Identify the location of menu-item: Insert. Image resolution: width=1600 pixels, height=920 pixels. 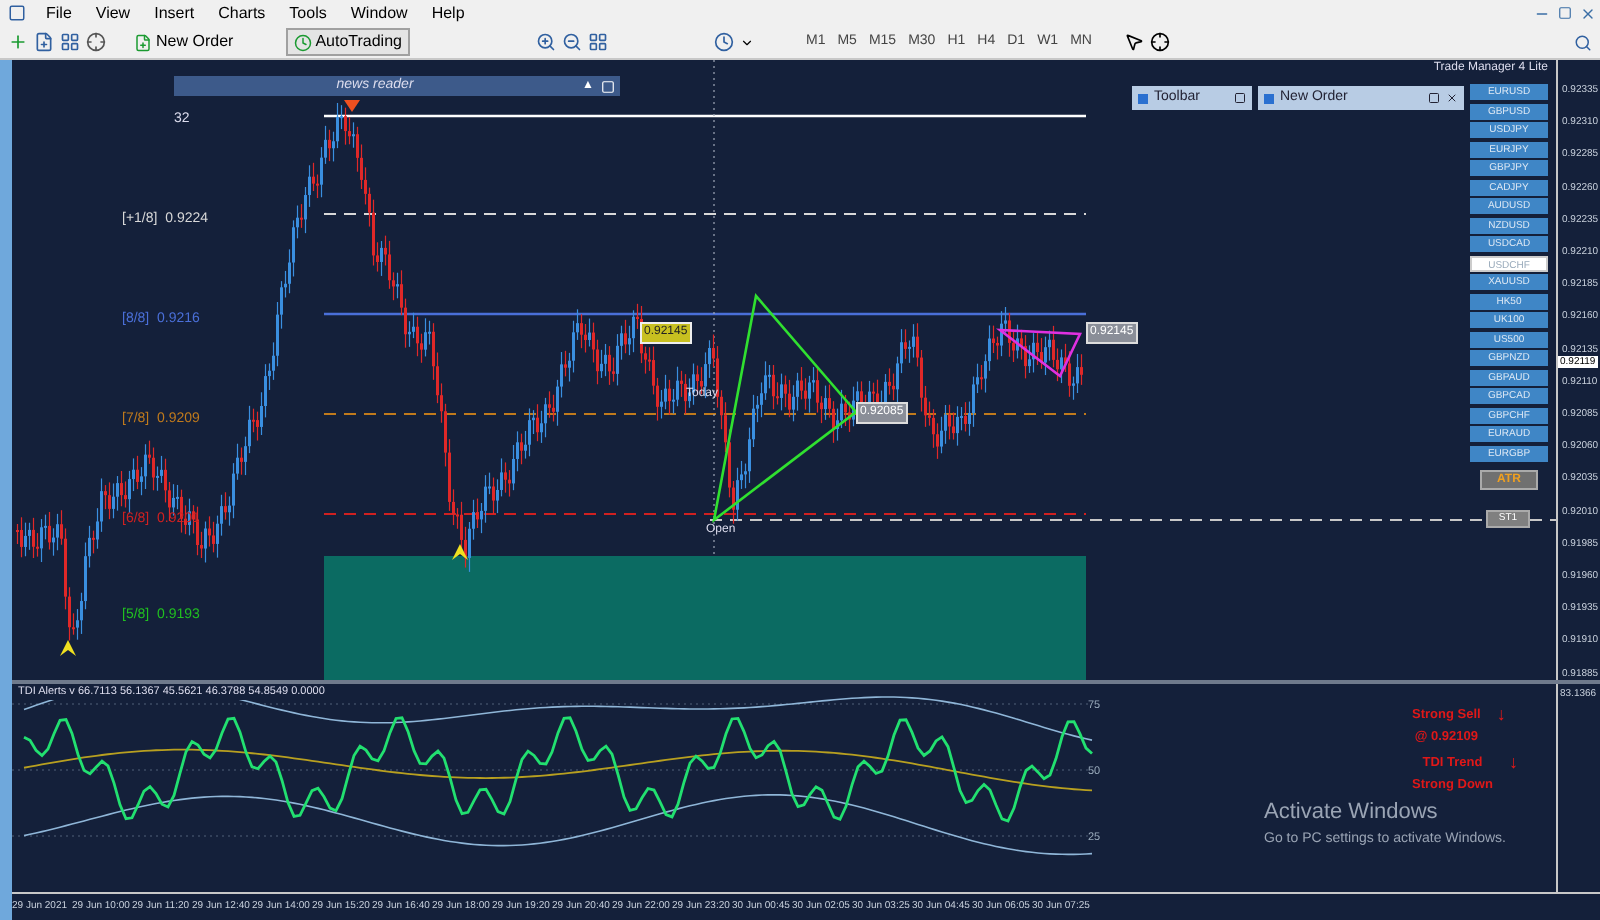
(174, 13).